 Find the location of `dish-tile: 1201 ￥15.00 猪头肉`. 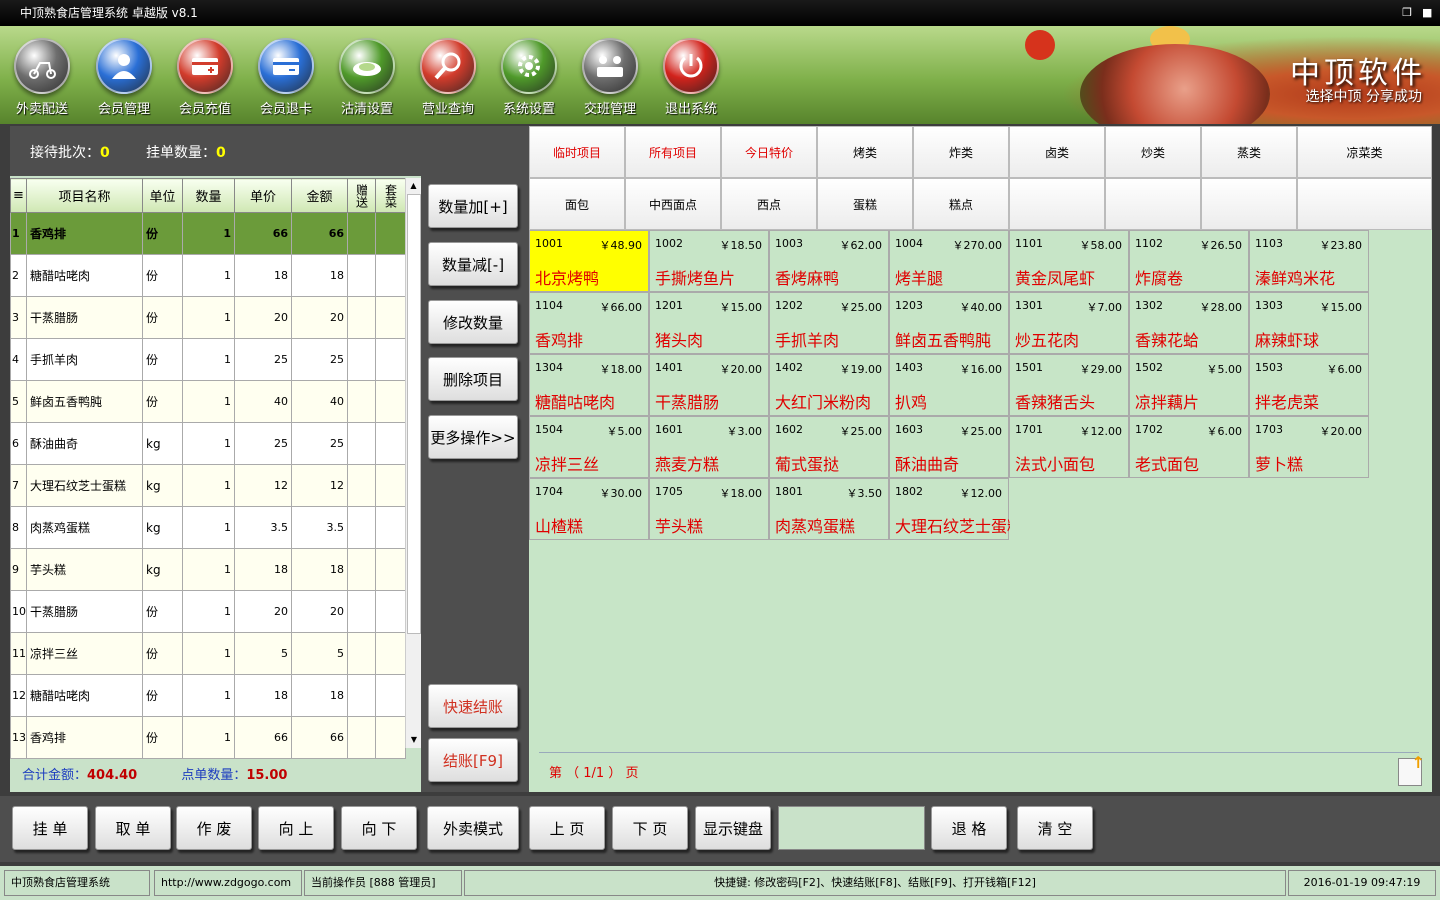

dish-tile: 1201 ￥15.00 猪头肉 is located at coordinates (709, 323).